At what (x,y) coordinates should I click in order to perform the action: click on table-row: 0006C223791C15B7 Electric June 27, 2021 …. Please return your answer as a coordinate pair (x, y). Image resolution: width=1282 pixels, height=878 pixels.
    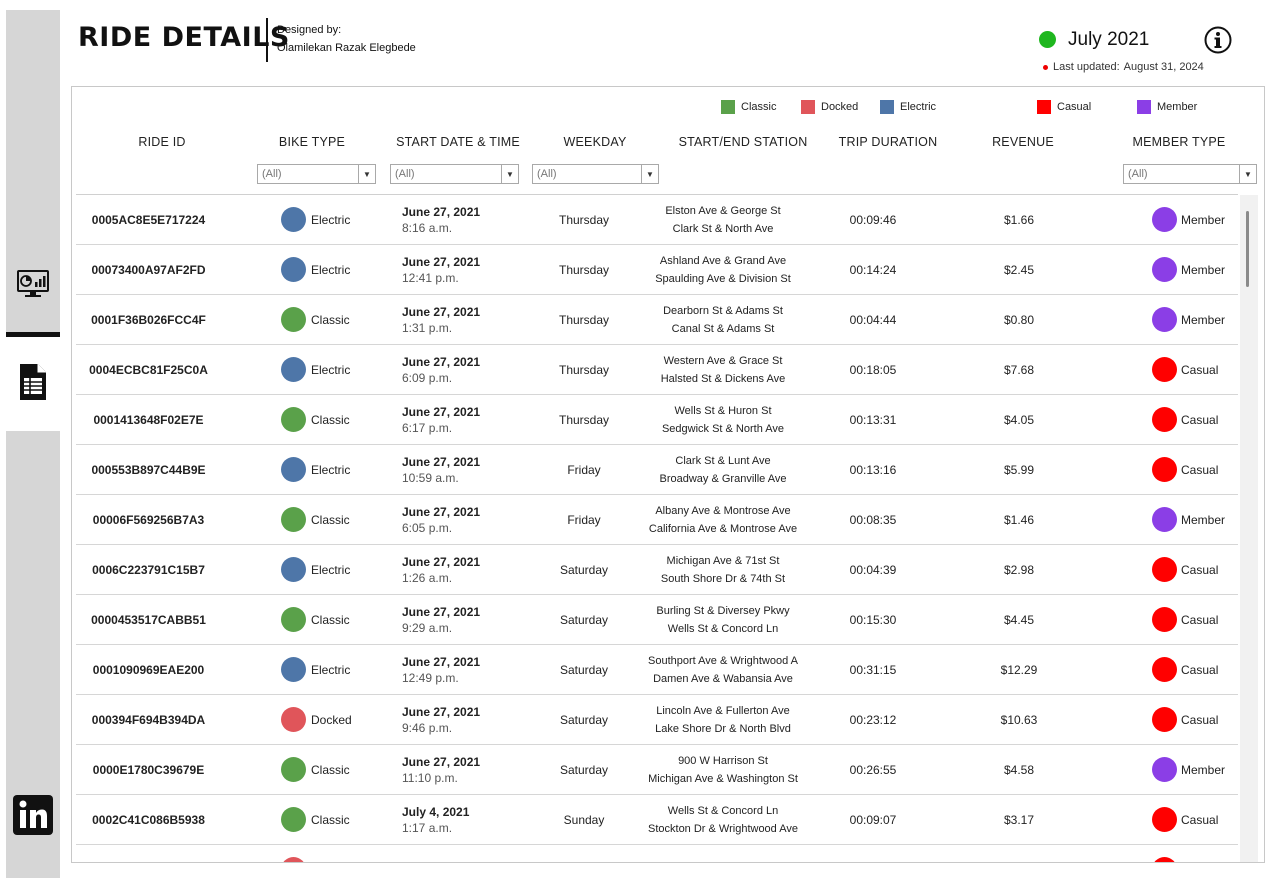
    Looking at the image, I should click on (657, 570).